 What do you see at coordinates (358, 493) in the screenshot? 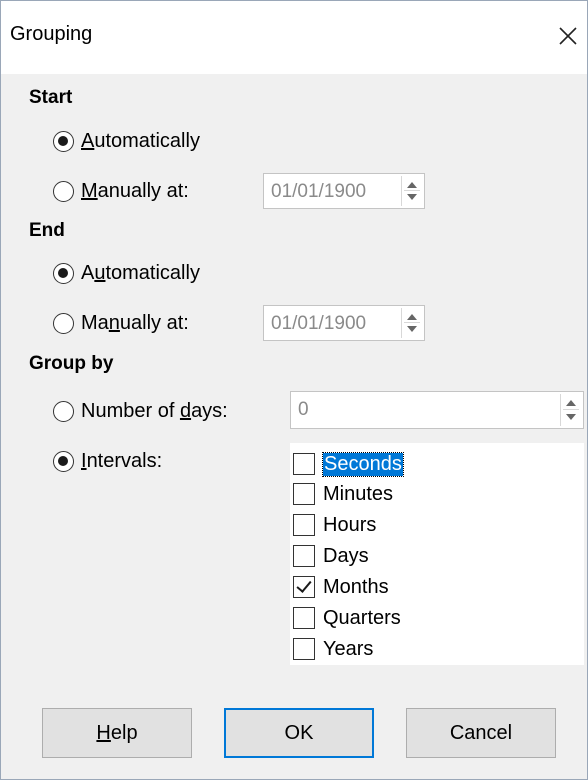
I see `interval-label: Minutes` at bounding box center [358, 493].